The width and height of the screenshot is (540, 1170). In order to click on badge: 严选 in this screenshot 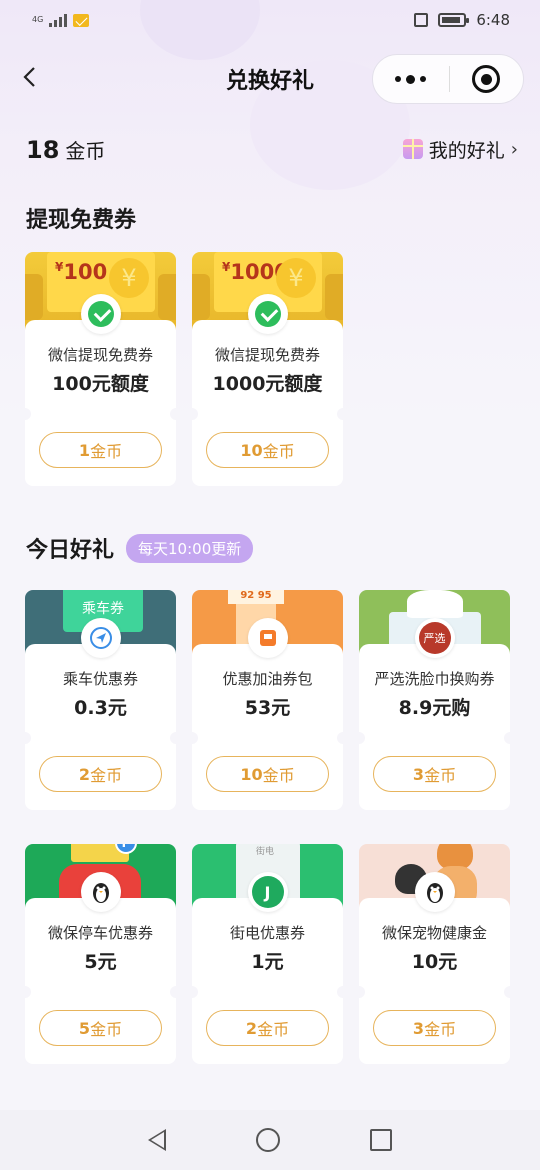, I will do `click(434, 638)`.